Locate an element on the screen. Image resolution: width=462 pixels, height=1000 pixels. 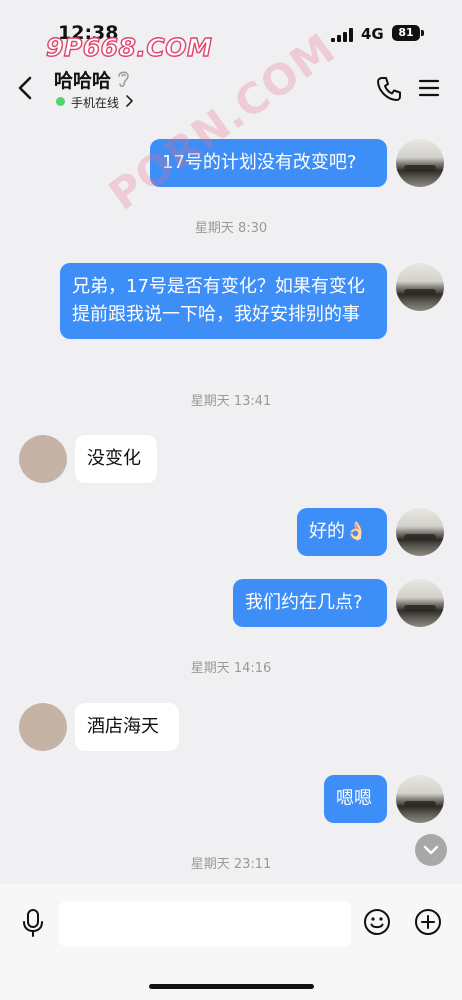
message-outgoing: 17号的计划没有改变吧? is located at coordinates (268, 163).